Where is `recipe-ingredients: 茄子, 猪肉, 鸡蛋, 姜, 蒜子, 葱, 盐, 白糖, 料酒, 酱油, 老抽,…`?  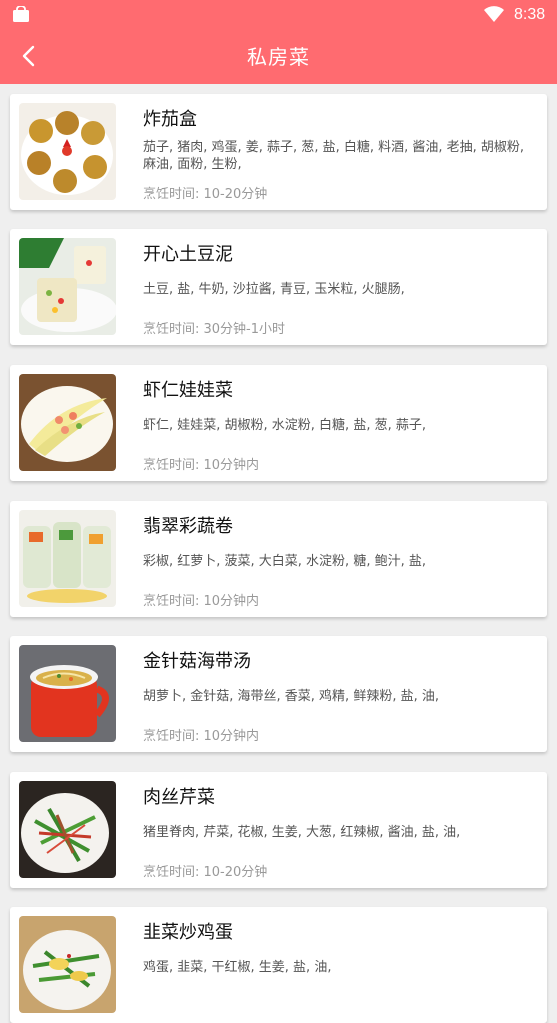
recipe-ingredients: 茄子, 猪肉, 鸡蛋, 姜, 蒜子, 葱, 盐, 白糖, 料酒, 酱油, 老抽,… is located at coordinates (334, 156).